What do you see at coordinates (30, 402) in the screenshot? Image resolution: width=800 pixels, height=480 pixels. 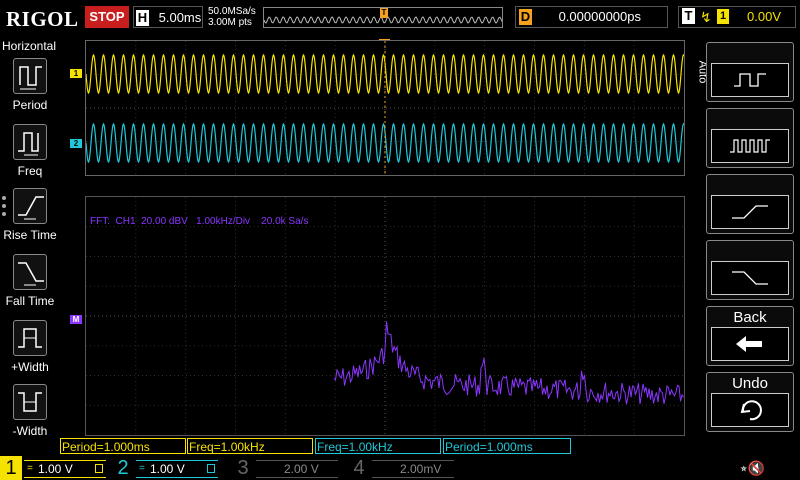 I see `negative-width-icon` at bounding box center [30, 402].